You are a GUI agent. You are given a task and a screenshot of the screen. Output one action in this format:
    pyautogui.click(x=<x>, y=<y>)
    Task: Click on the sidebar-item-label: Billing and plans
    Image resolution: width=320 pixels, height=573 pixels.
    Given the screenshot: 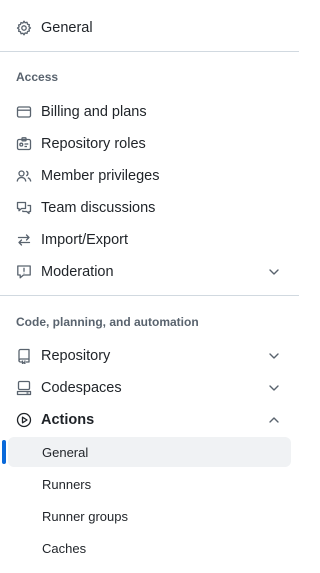 What is the action you would take?
    pyautogui.click(x=94, y=112)
    